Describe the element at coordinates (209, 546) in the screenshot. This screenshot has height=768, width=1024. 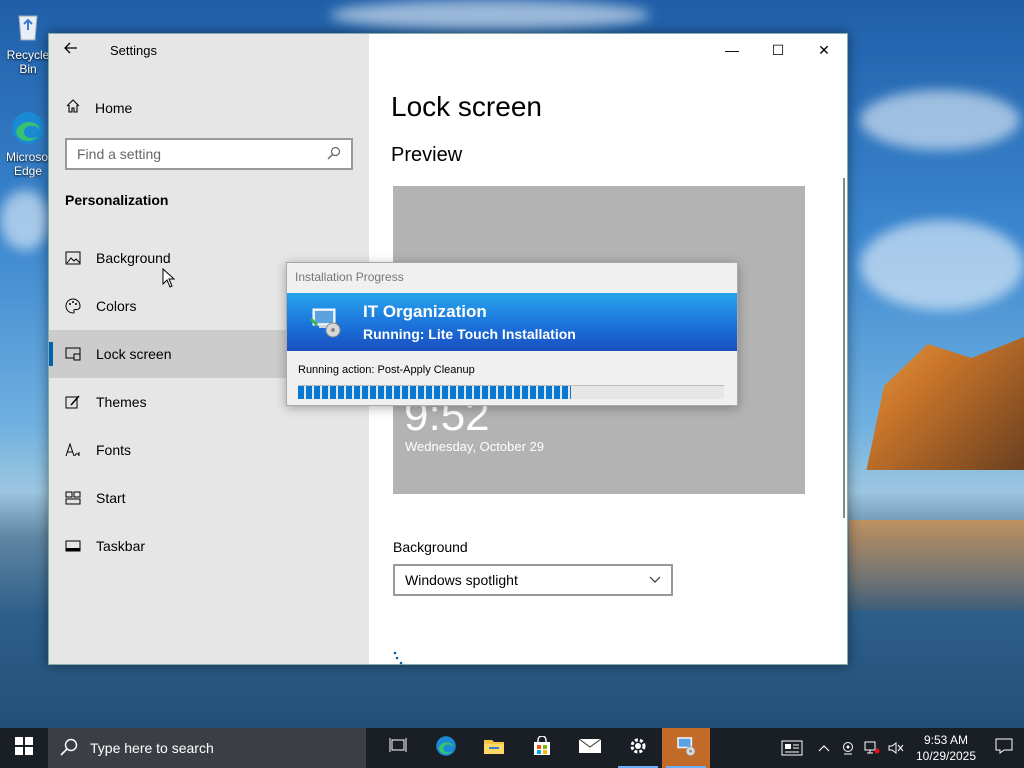
I see `nav-item-taskbar: Taskbar` at that location.